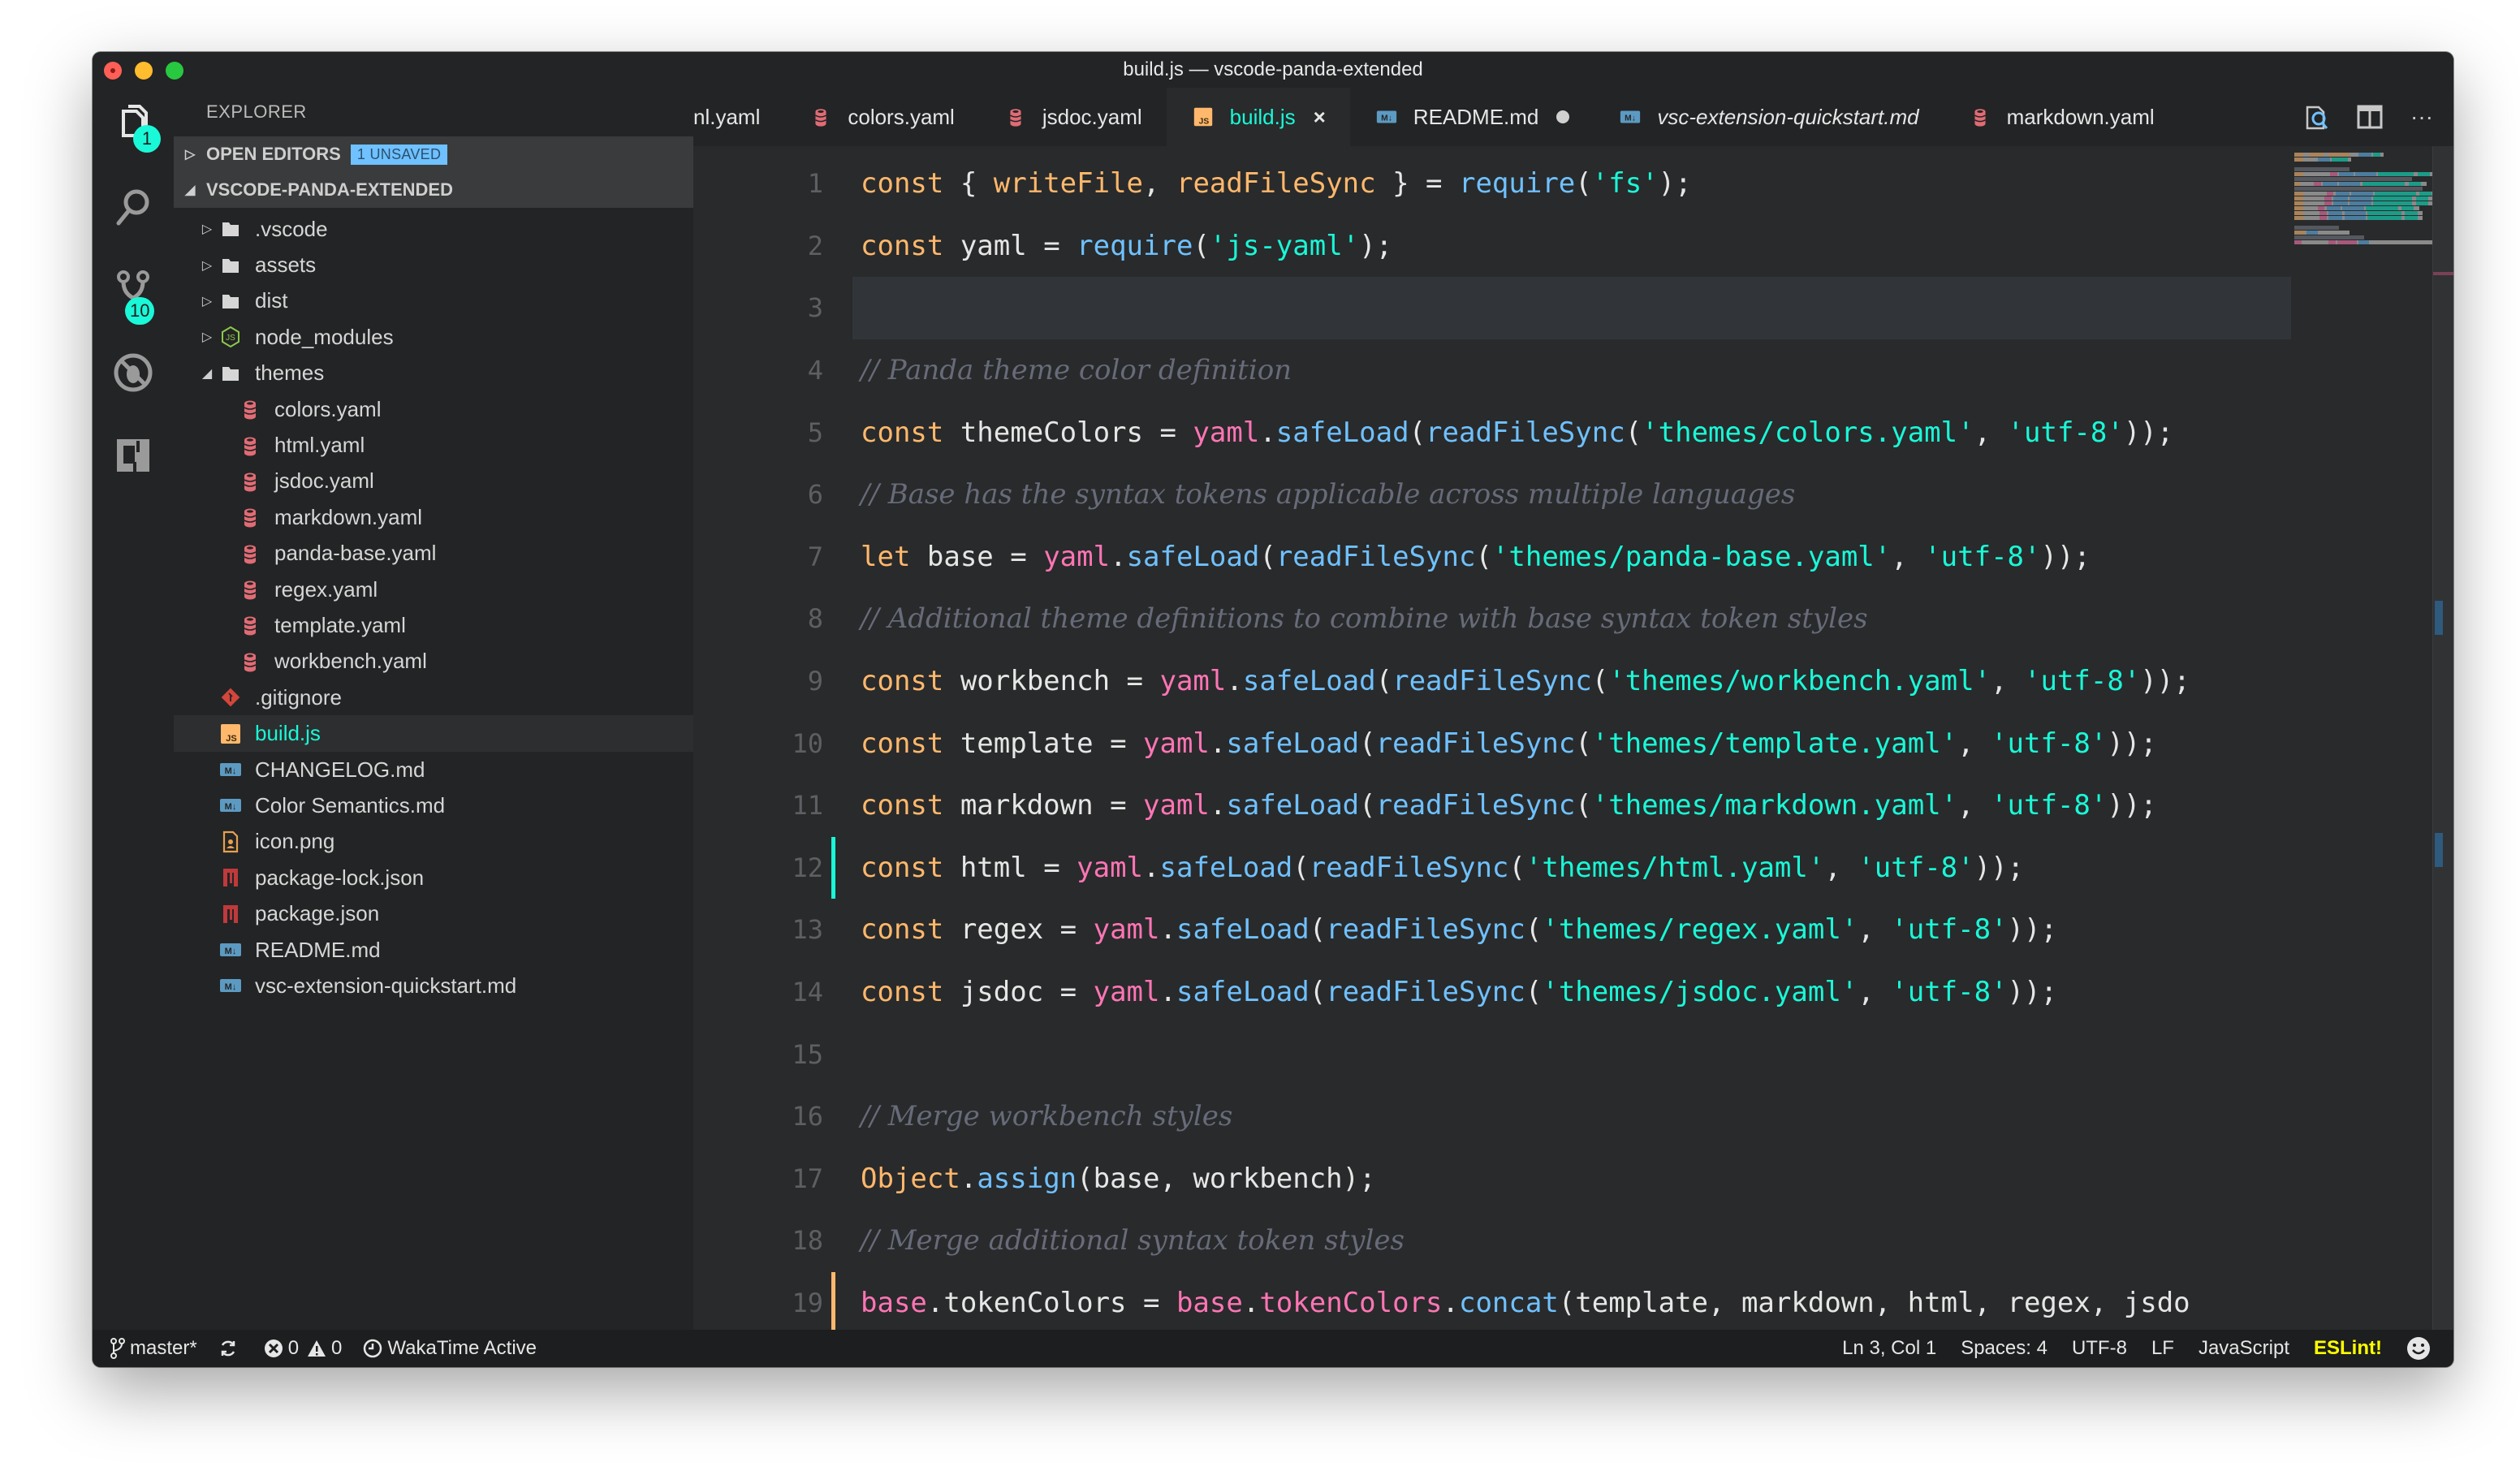  Describe the element at coordinates (433, 842) in the screenshot. I see `tree-file: icon.png` at that location.